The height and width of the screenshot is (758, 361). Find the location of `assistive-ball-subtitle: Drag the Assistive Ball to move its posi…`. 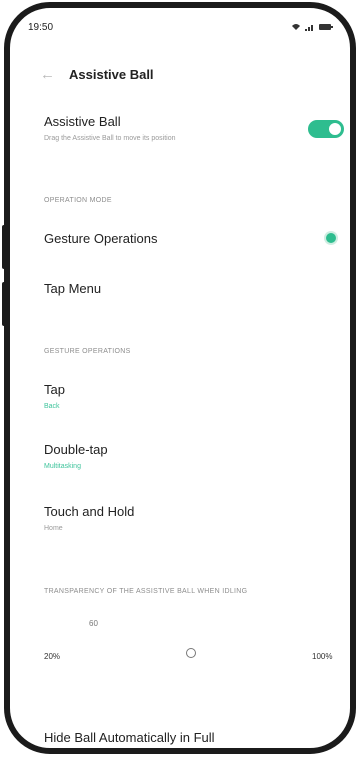

assistive-ball-subtitle: Drag the Assistive Ball to move its posi… is located at coordinates (110, 138).